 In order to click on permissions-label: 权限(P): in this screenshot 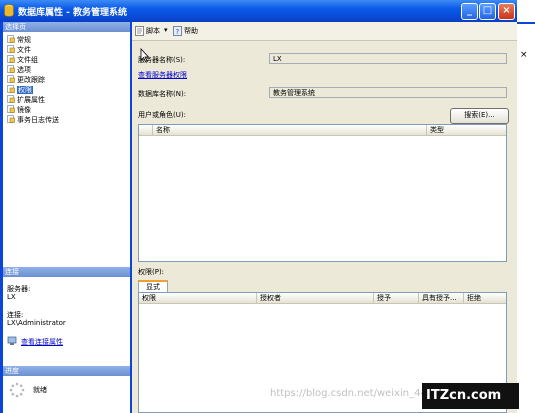, I will do `click(151, 272)`.